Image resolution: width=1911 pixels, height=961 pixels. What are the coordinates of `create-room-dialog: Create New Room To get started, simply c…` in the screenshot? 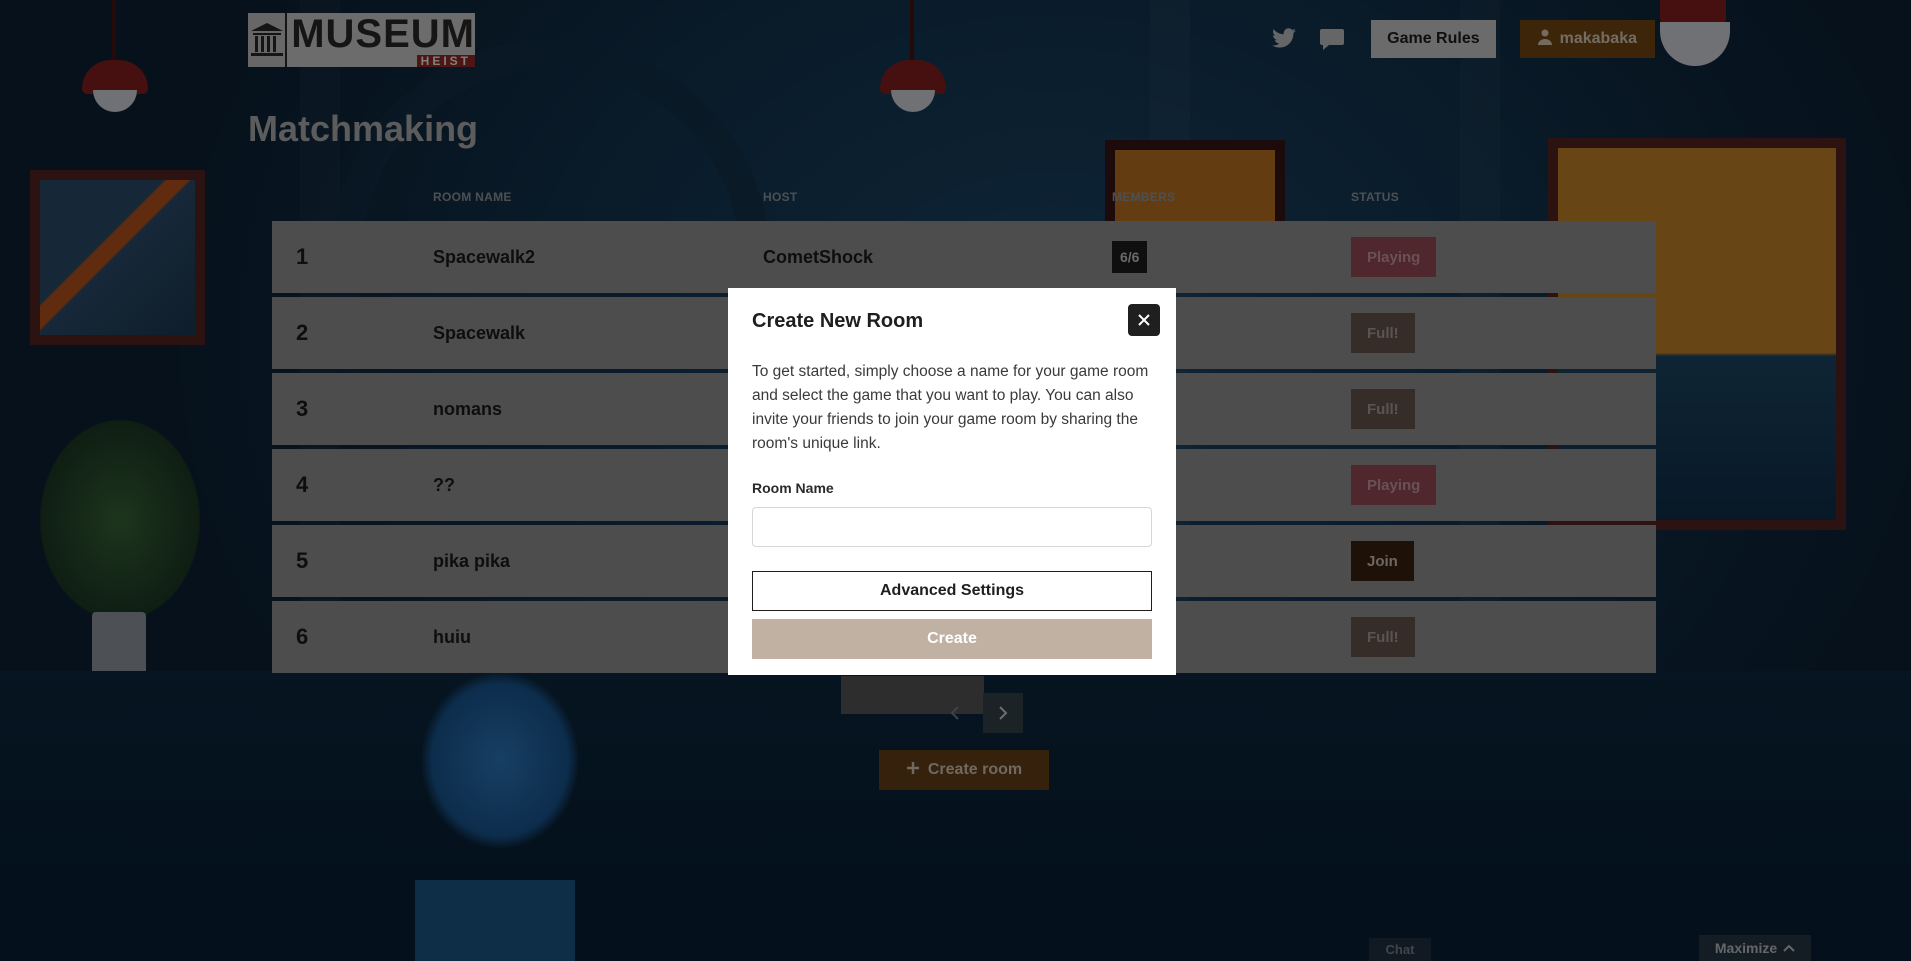 It's located at (952, 481).